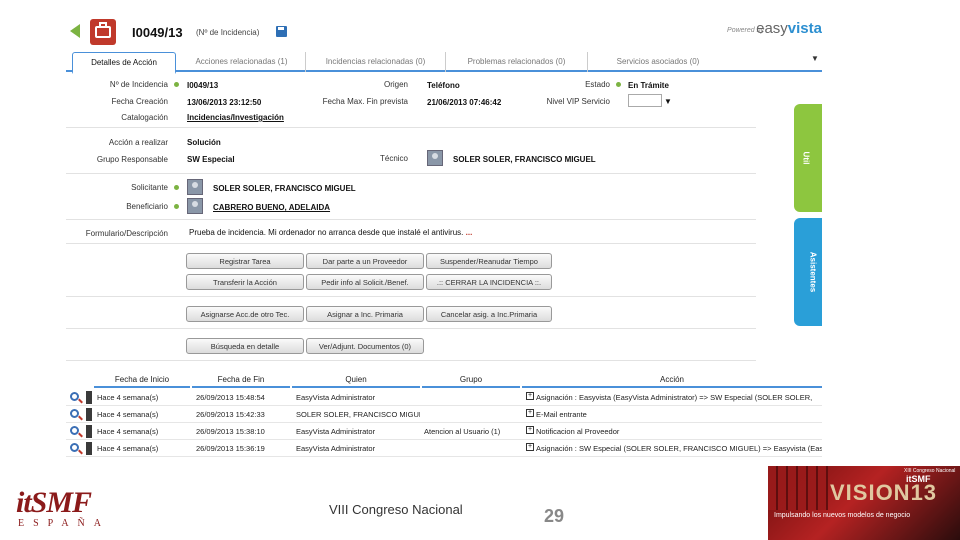 The width and height of the screenshot is (960, 540). I want to click on col-fecha-fin: Fecha de Fin, so click(241, 379).